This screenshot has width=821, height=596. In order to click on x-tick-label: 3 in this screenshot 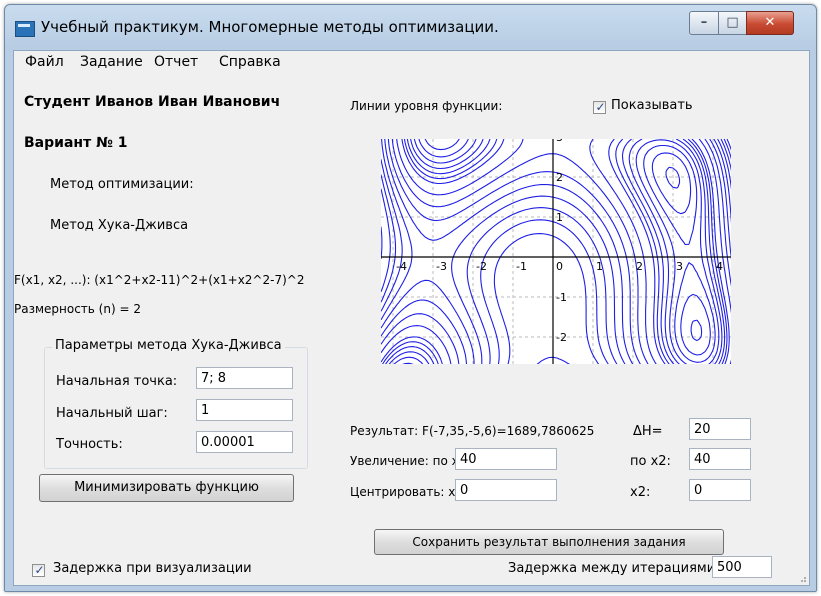, I will do `click(679, 266)`.